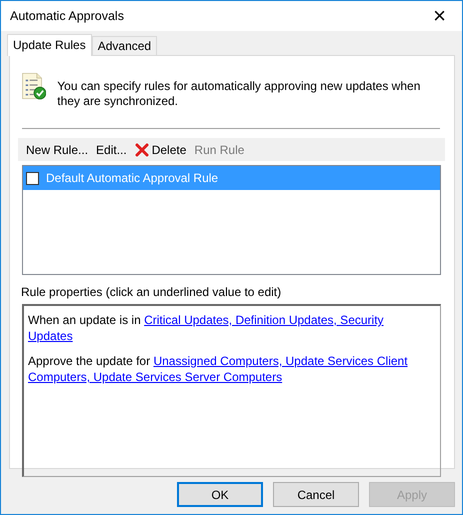 This screenshot has height=515, width=463. Describe the element at coordinates (141, 149) in the screenshot. I see `delete-icon` at that location.